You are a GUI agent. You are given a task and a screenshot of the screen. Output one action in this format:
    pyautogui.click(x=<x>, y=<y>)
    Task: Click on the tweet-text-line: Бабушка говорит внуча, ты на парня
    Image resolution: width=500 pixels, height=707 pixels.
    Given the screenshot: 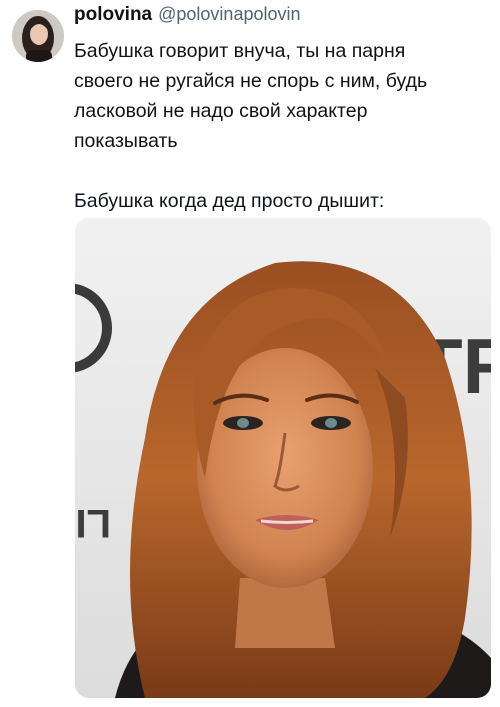 What is the action you would take?
    pyautogui.click(x=240, y=51)
    